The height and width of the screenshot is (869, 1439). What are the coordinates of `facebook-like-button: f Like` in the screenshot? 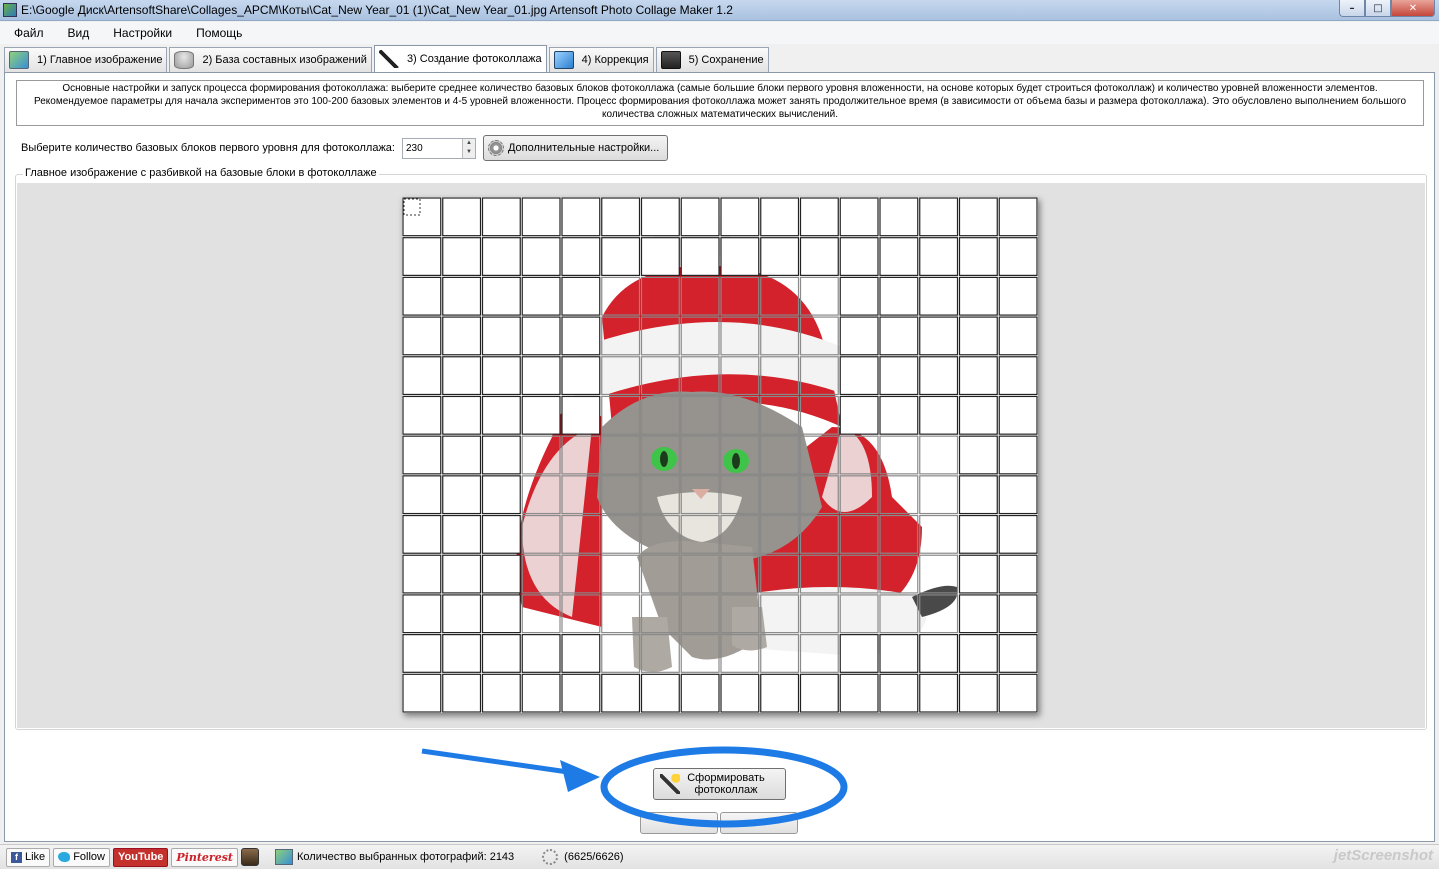 It's located at (28, 857).